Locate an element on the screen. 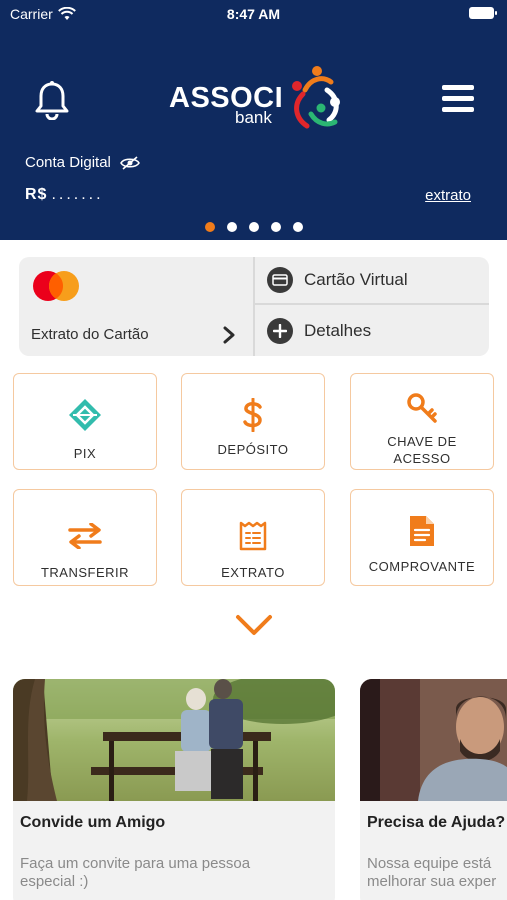 This screenshot has width=507, height=900. virtual-card-button: Cartão Virtual is located at coordinates (372, 281).